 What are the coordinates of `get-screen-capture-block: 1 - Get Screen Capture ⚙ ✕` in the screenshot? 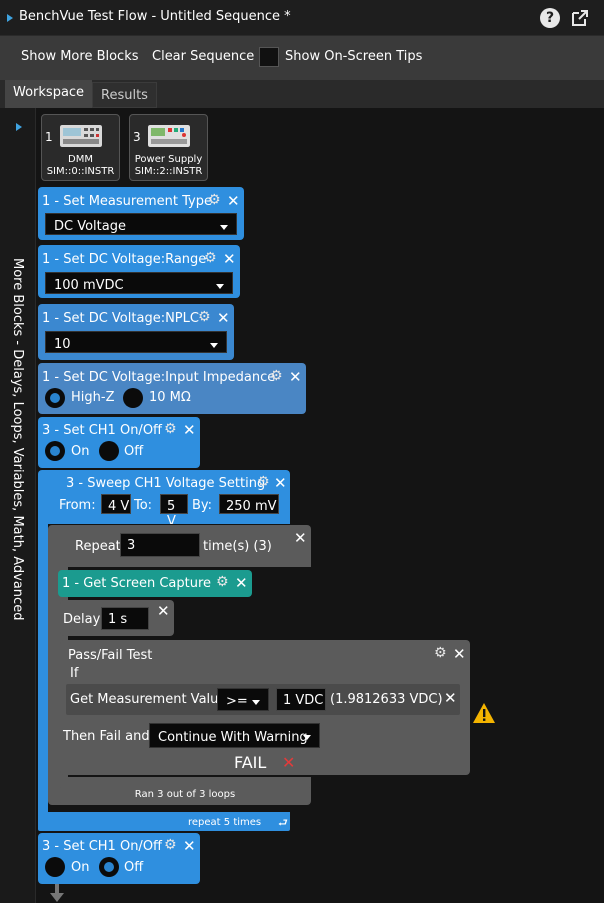 It's located at (155, 583).